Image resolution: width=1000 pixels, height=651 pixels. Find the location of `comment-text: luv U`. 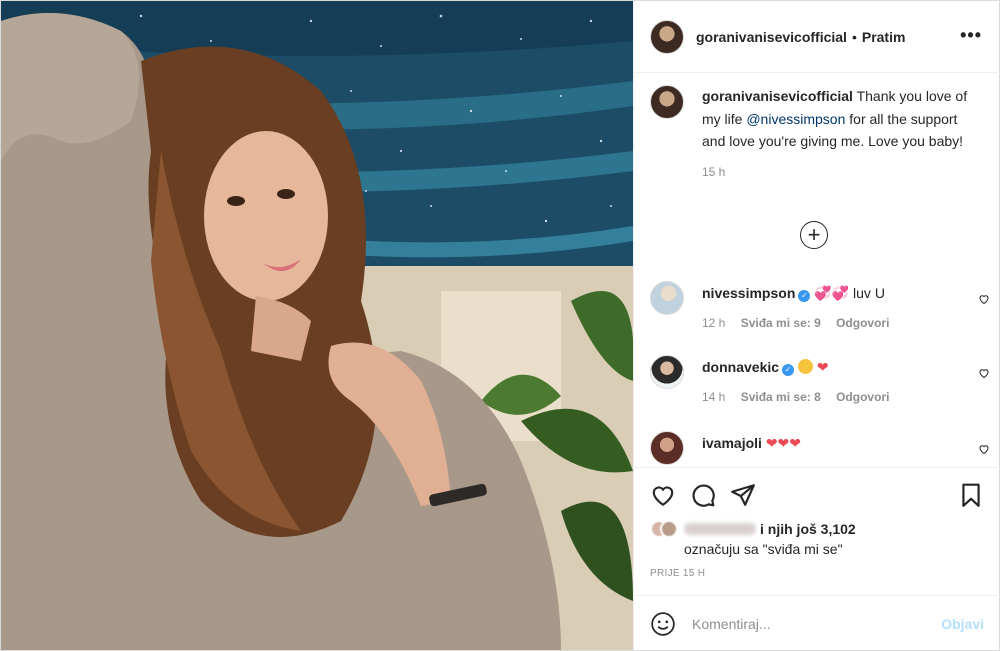

comment-text: luv U is located at coordinates (867, 293).